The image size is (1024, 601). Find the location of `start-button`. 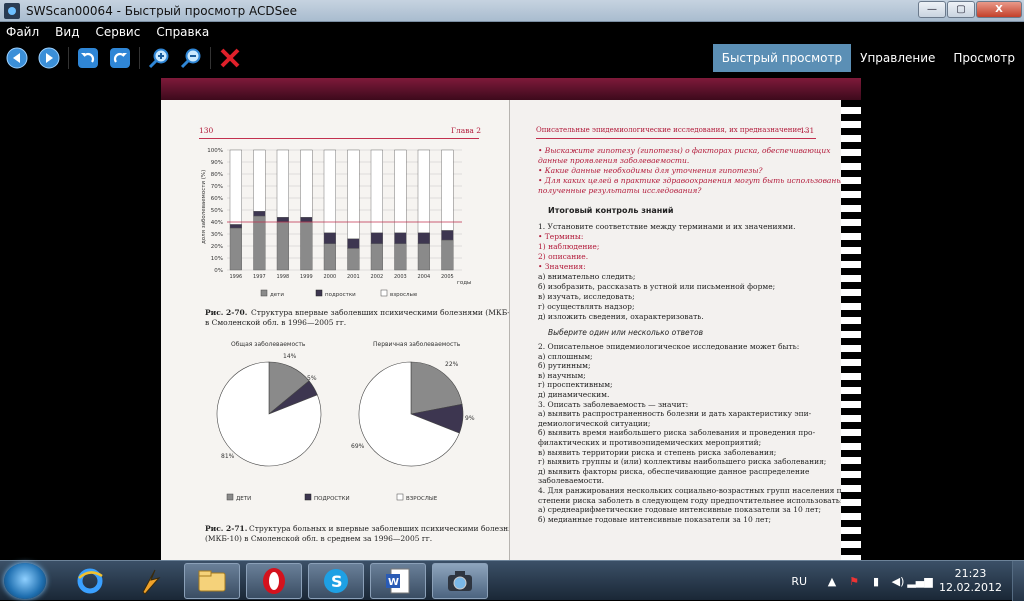

start-button is located at coordinates (25, 581).